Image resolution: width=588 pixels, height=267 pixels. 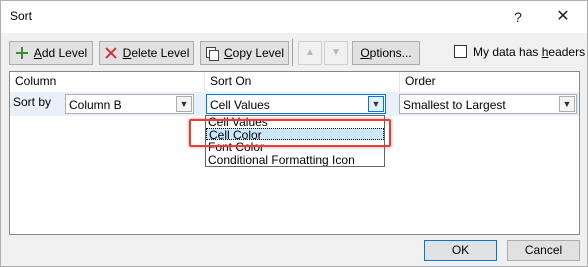 I want to click on sort-on-select-value: Cell Values, so click(x=240, y=105).